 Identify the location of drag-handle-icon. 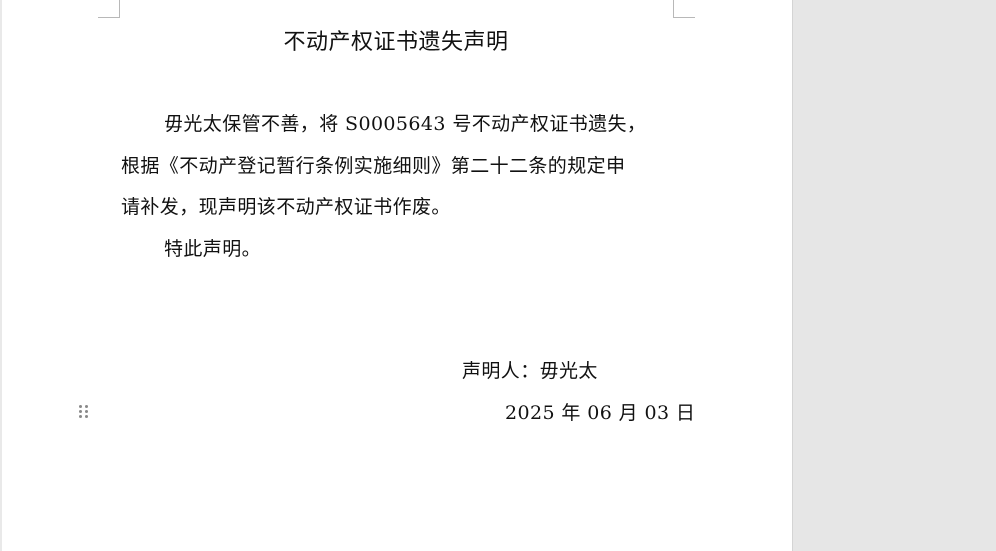
(84, 413).